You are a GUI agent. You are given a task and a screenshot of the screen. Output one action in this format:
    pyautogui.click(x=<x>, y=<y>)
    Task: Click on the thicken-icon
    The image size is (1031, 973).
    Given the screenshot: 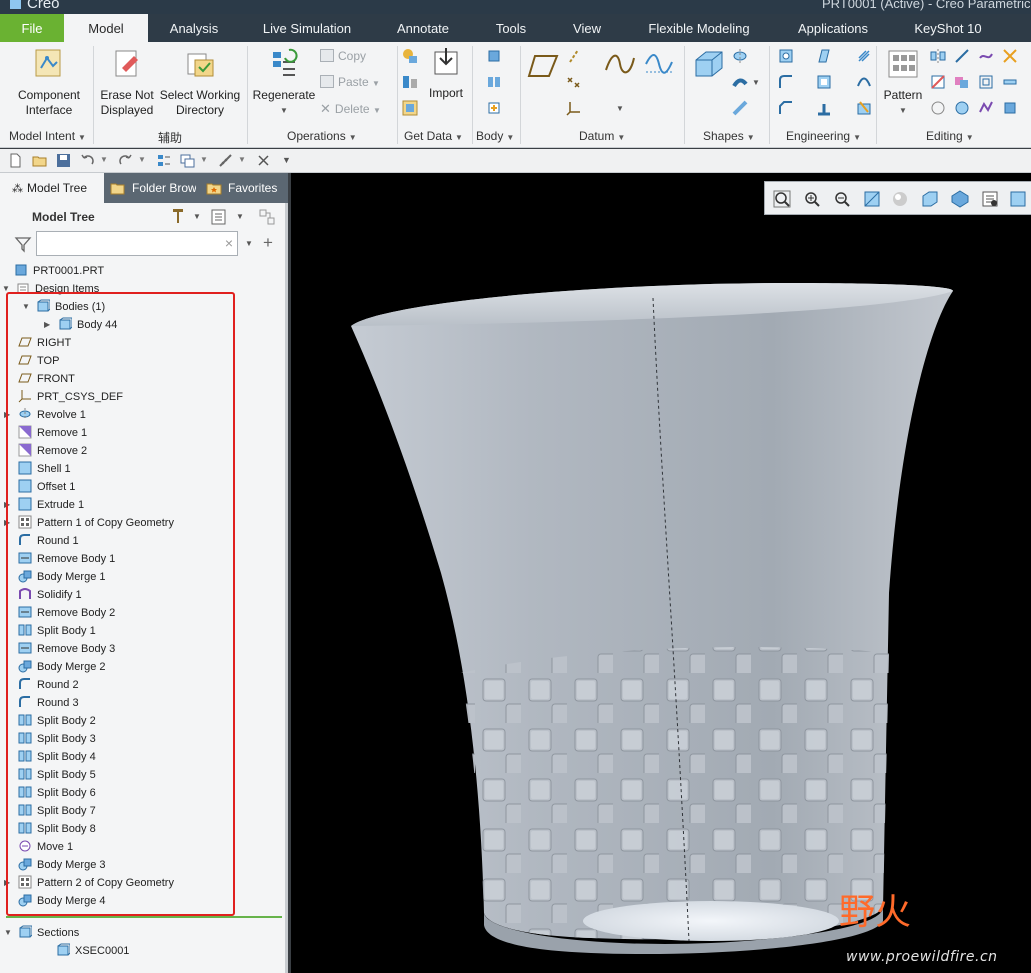 What is the action you would take?
    pyautogui.click(x=1010, y=82)
    